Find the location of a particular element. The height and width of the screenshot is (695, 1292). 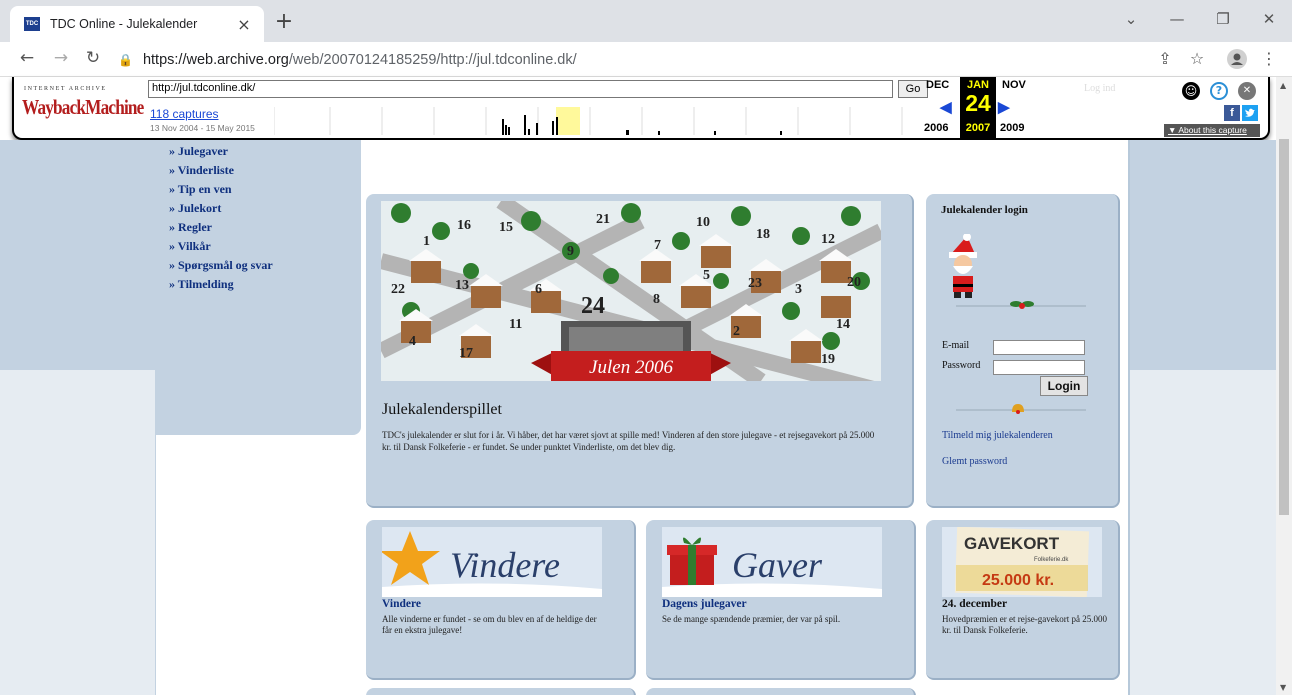

svg-text: 16 is located at coordinates (464, 225).